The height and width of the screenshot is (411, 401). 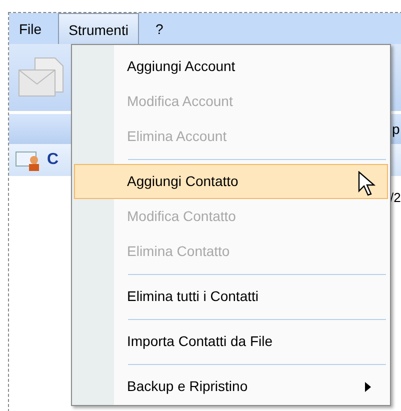 What do you see at coordinates (231, 341) in the screenshot?
I see `menu-item: Importa Contatti da File` at bounding box center [231, 341].